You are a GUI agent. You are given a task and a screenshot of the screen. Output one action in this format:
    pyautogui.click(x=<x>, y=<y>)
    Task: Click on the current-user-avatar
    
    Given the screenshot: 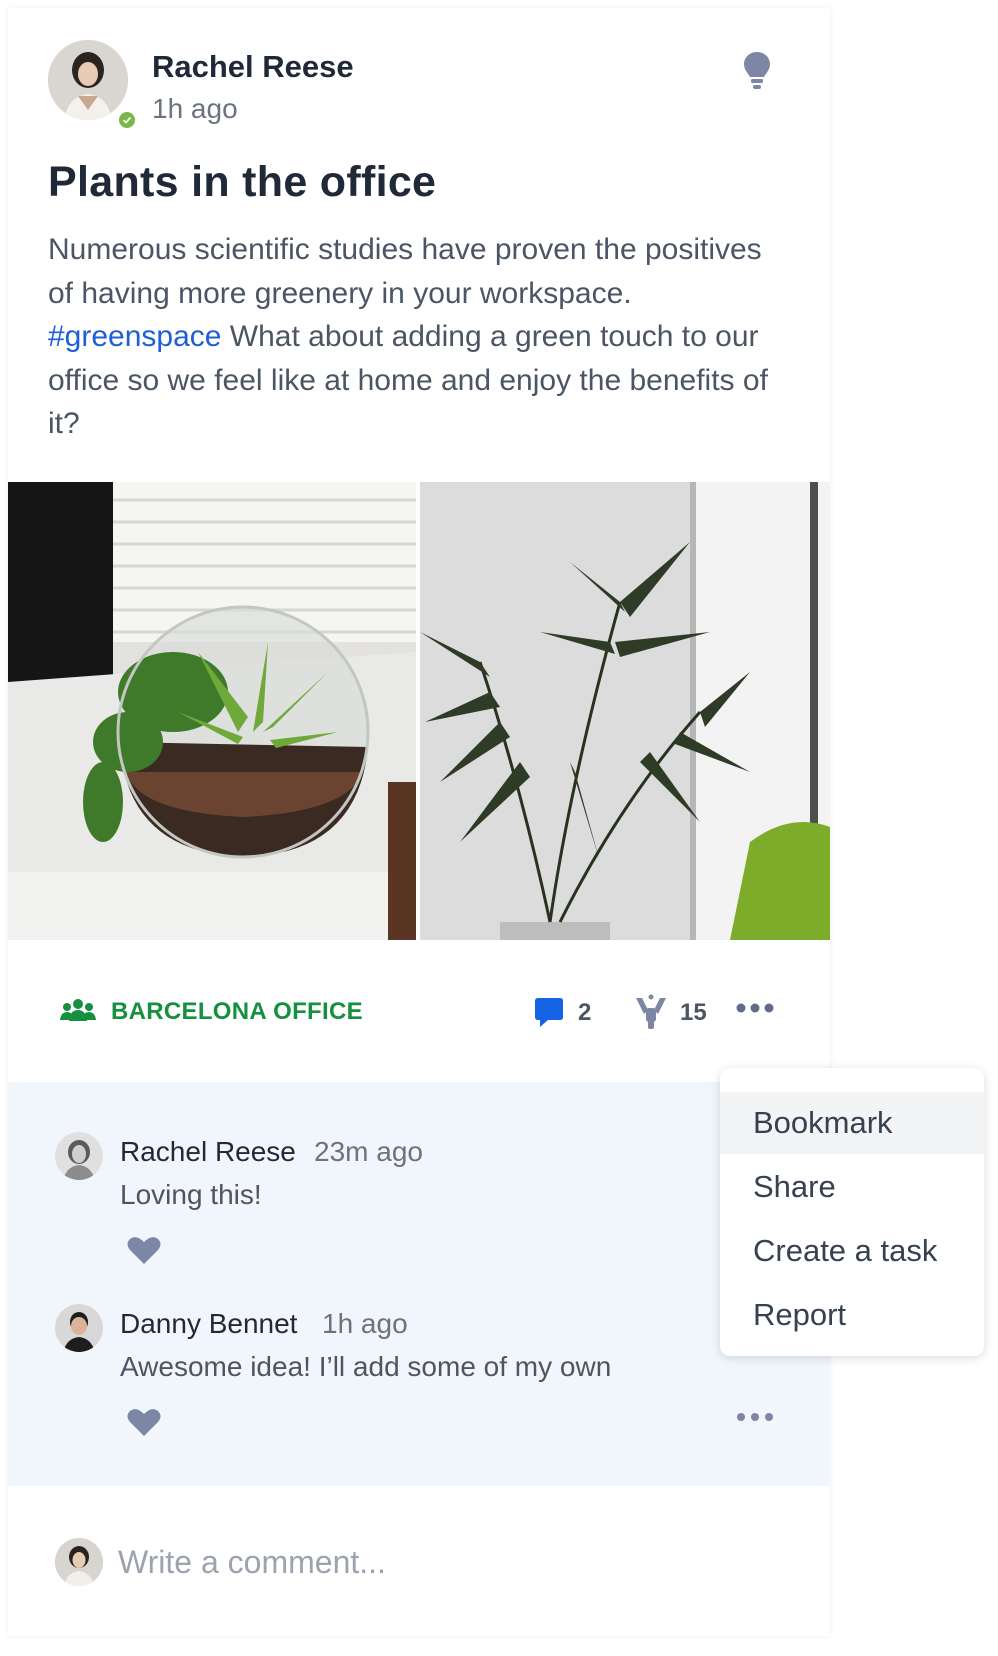 What is the action you would take?
    pyautogui.click(x=79, y=1562)
    